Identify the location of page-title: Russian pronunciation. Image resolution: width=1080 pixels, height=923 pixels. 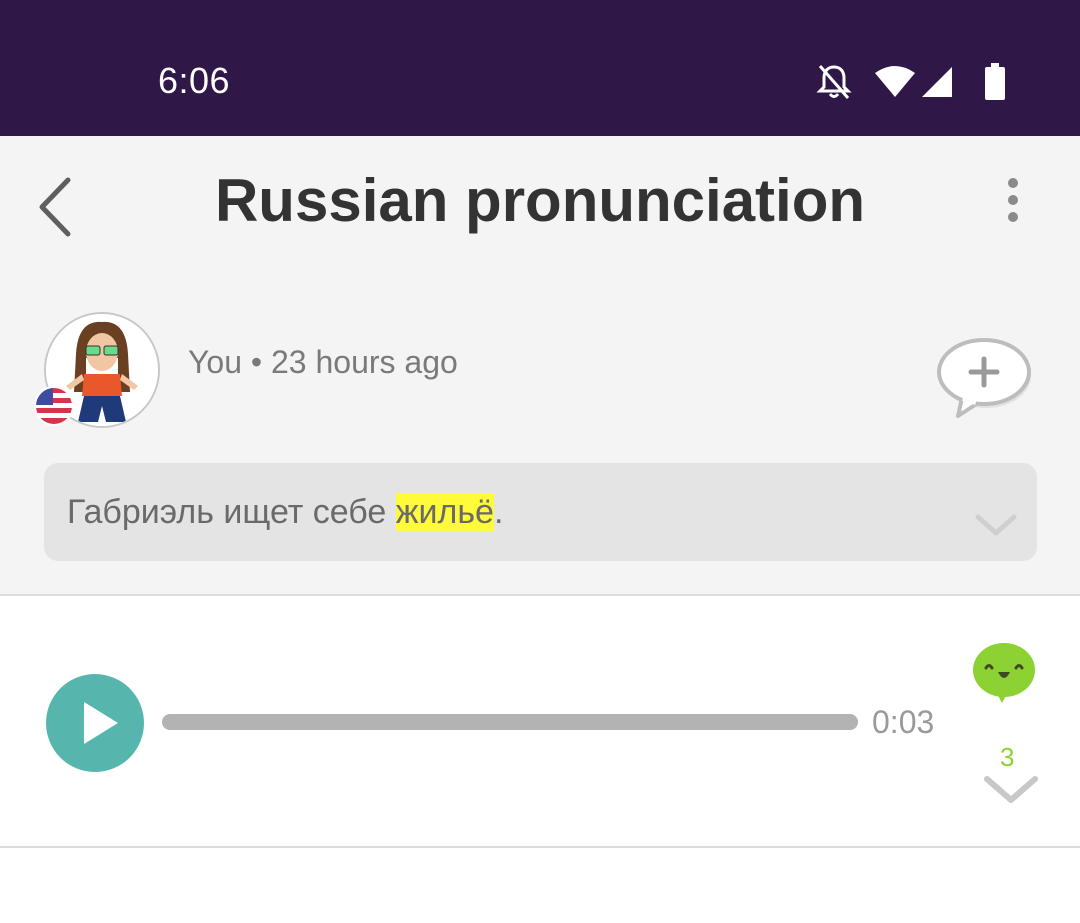
(540, 200).